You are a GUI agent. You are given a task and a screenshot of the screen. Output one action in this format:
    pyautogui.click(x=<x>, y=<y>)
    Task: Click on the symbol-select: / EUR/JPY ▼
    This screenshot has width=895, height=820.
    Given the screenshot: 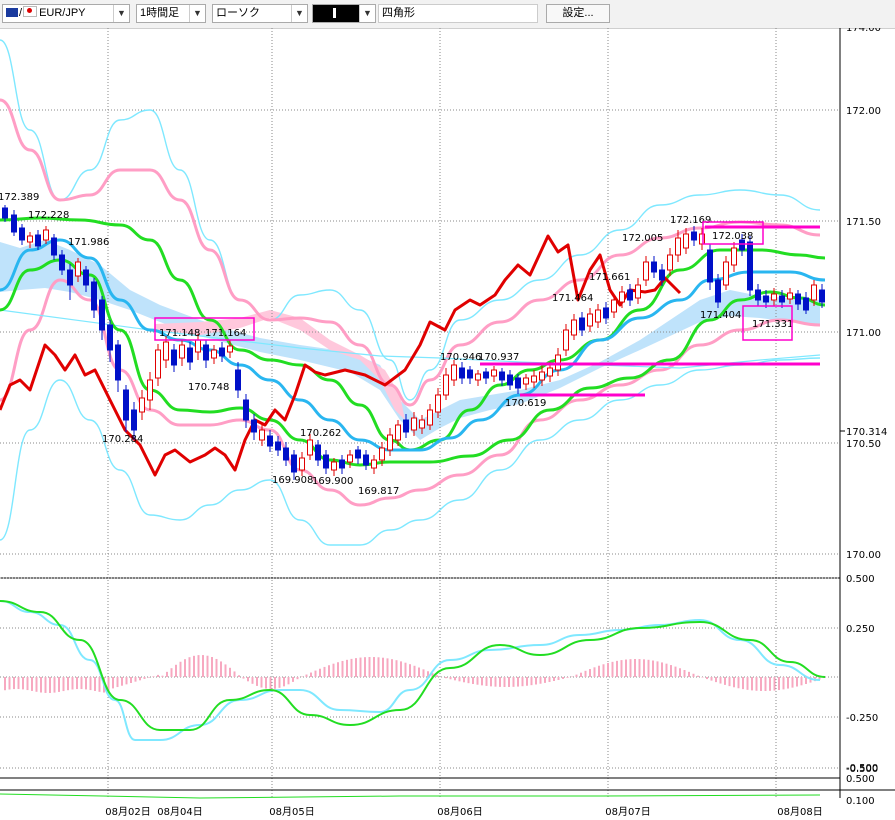 What is the action you would take?
    pyautogui.click(x=66, y=13)
    